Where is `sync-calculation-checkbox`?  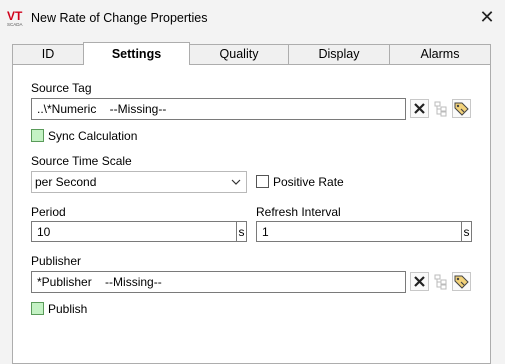 sync-calculation-checkbox is located at coordinates (37, 135).